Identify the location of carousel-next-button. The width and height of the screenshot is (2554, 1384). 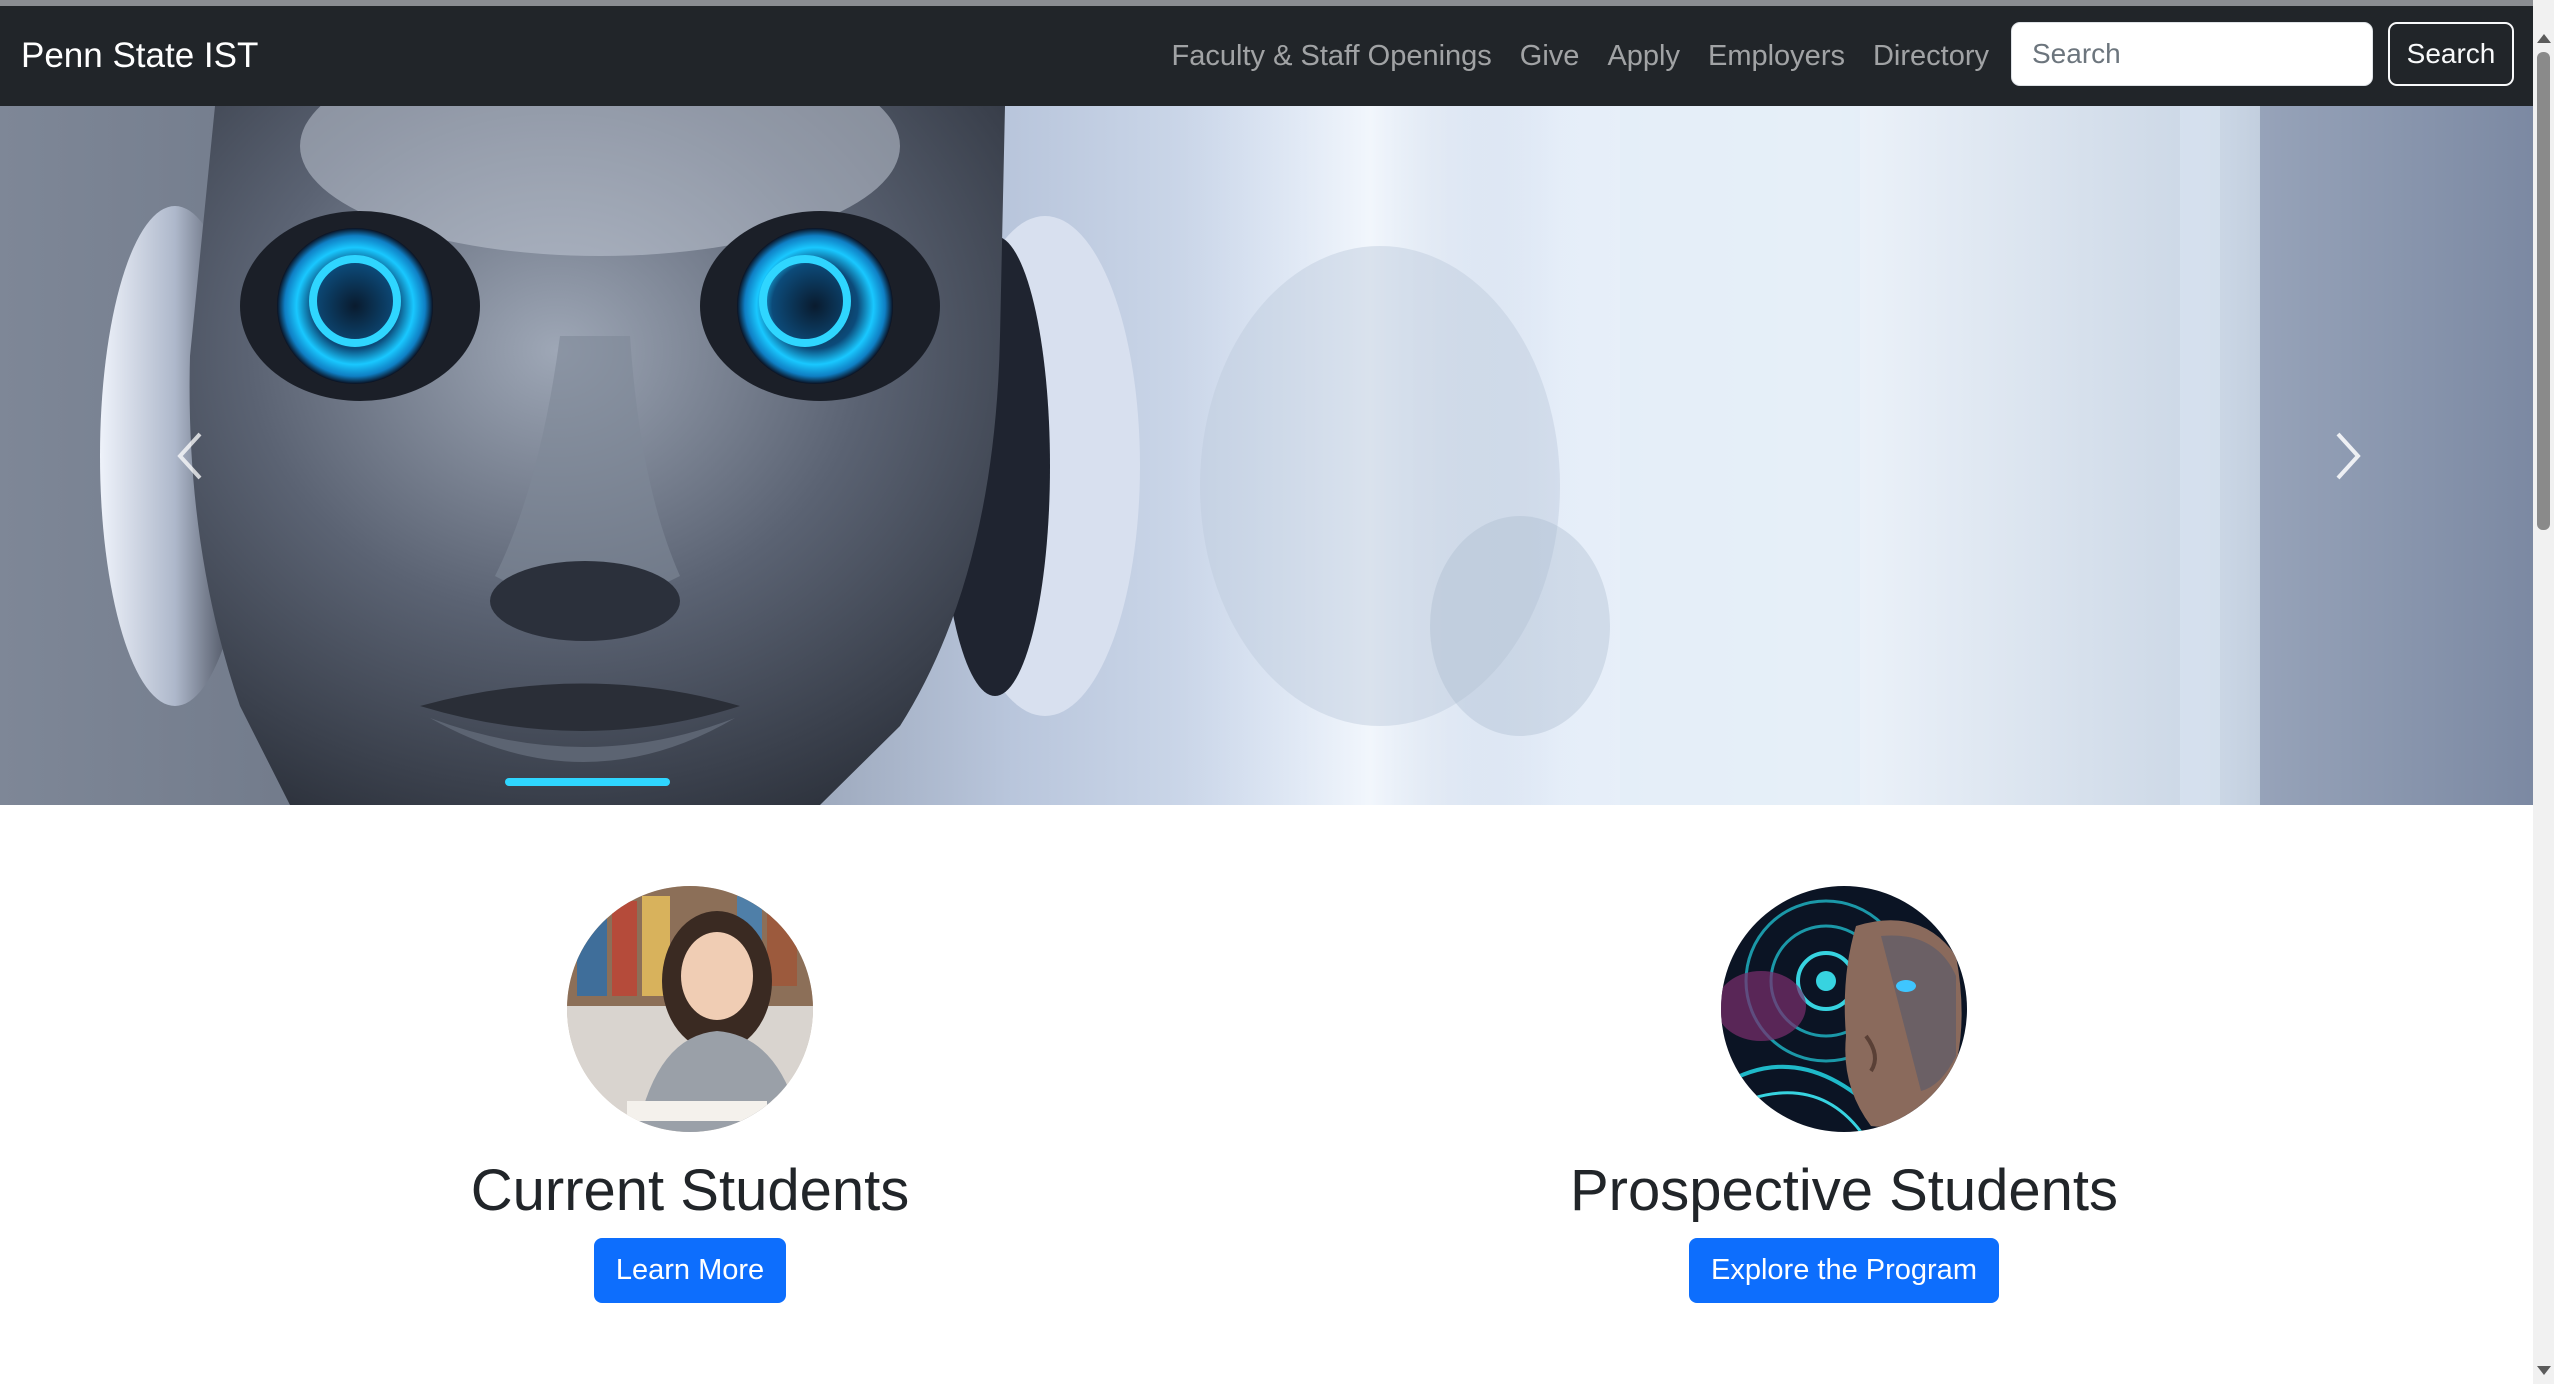
(2348, 455).